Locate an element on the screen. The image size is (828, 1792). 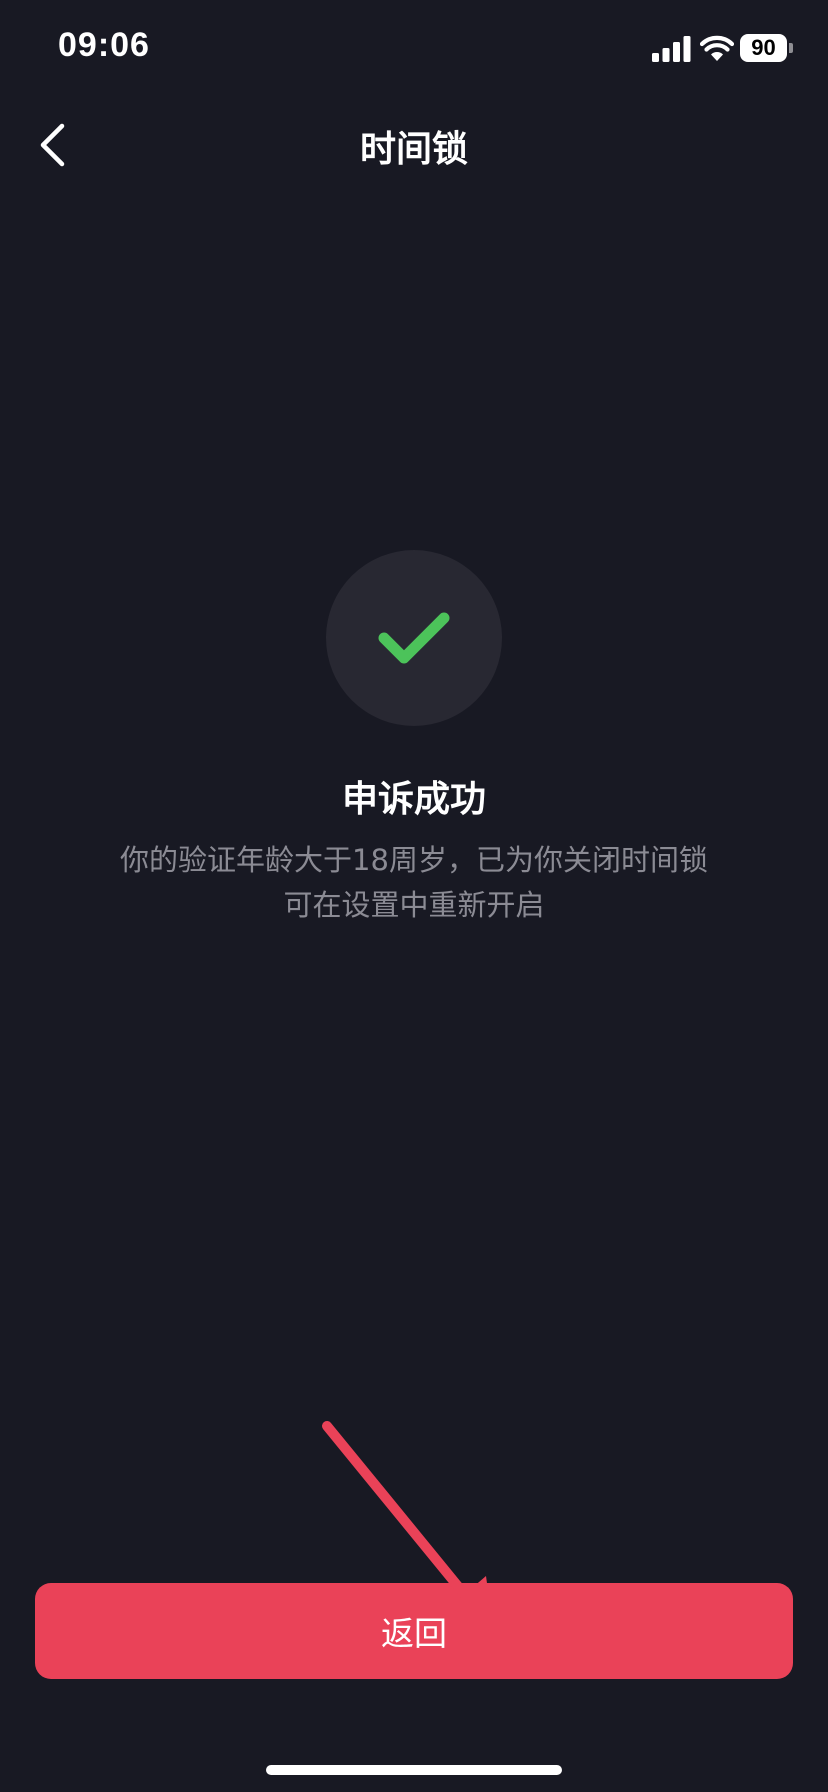
status-time: 09:06 is located at coordinates (104, 45).